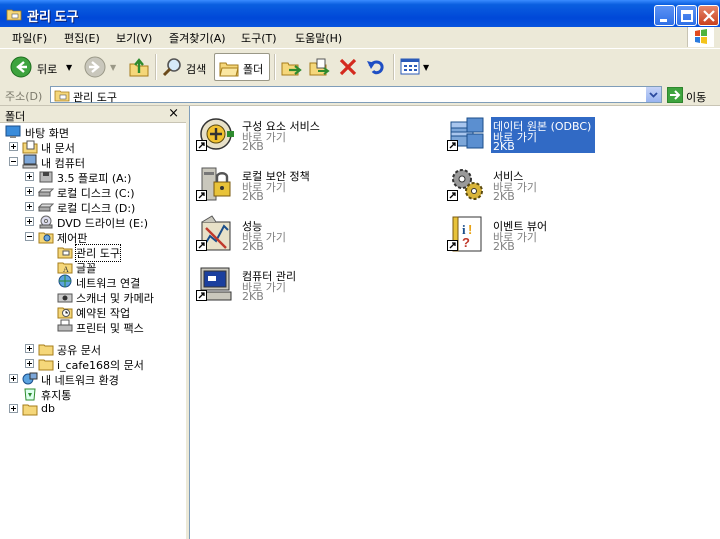 This screenshot has height=539, width=720. What do you see at coordinates (700, 37) in the screenshot?
I see `windows-logo-icon` at bounding box center [700, 37].